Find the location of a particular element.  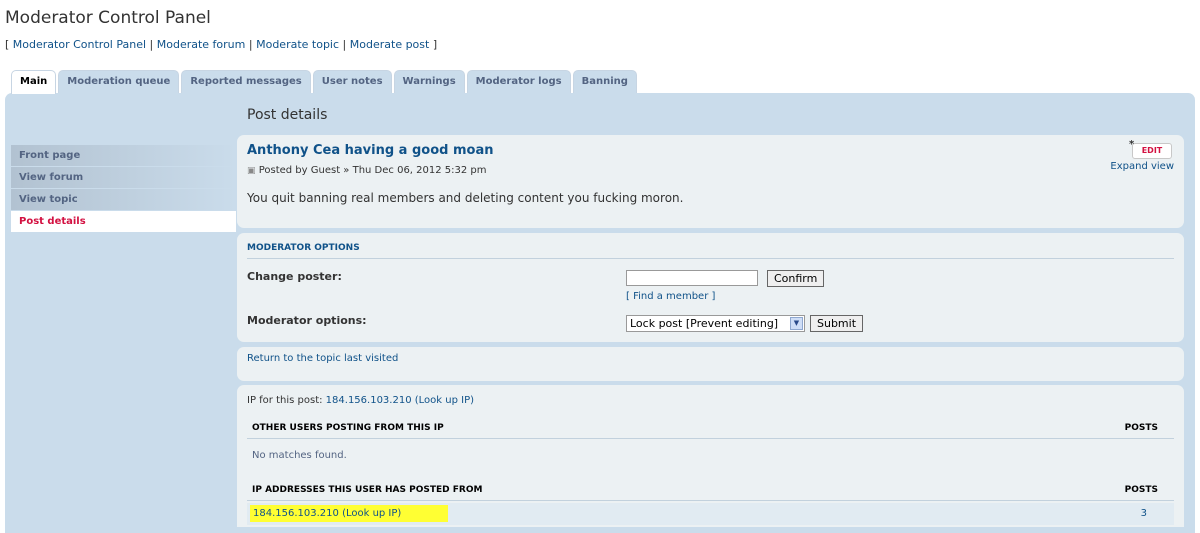

table-row: 184.156.103.210 (Look up IP) 3 is located at coordinates (710, 514).